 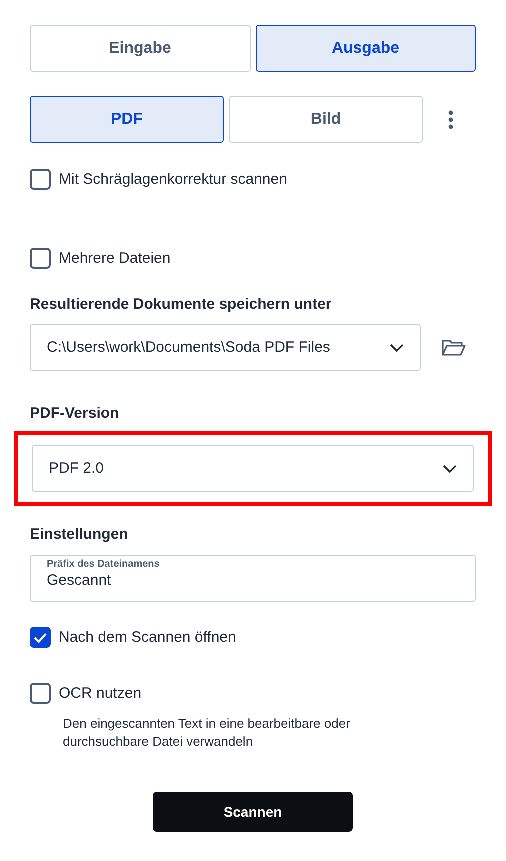 What do you see at coordinates (173, 179) in the screenshot?
I see `checkbox-label: Mit Schräglagenkorrektur scannen` at bounding box center [173, 179].